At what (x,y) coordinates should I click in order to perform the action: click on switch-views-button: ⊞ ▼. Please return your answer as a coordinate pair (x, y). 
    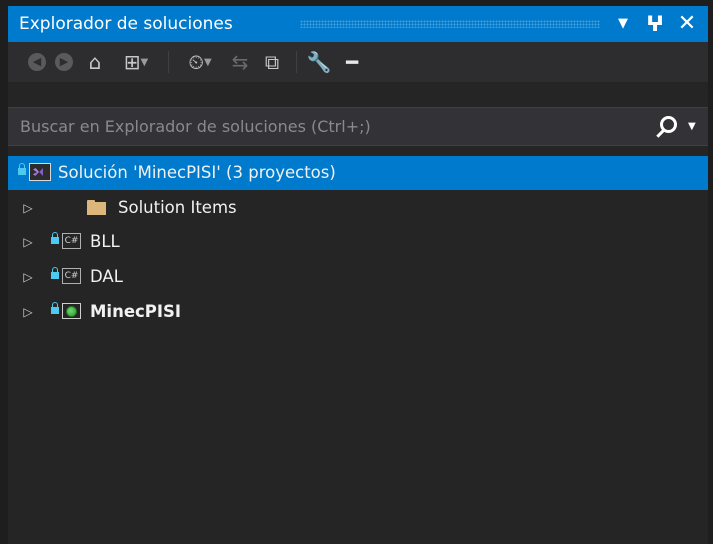
    Looking at the image, I should click on (136, 62).